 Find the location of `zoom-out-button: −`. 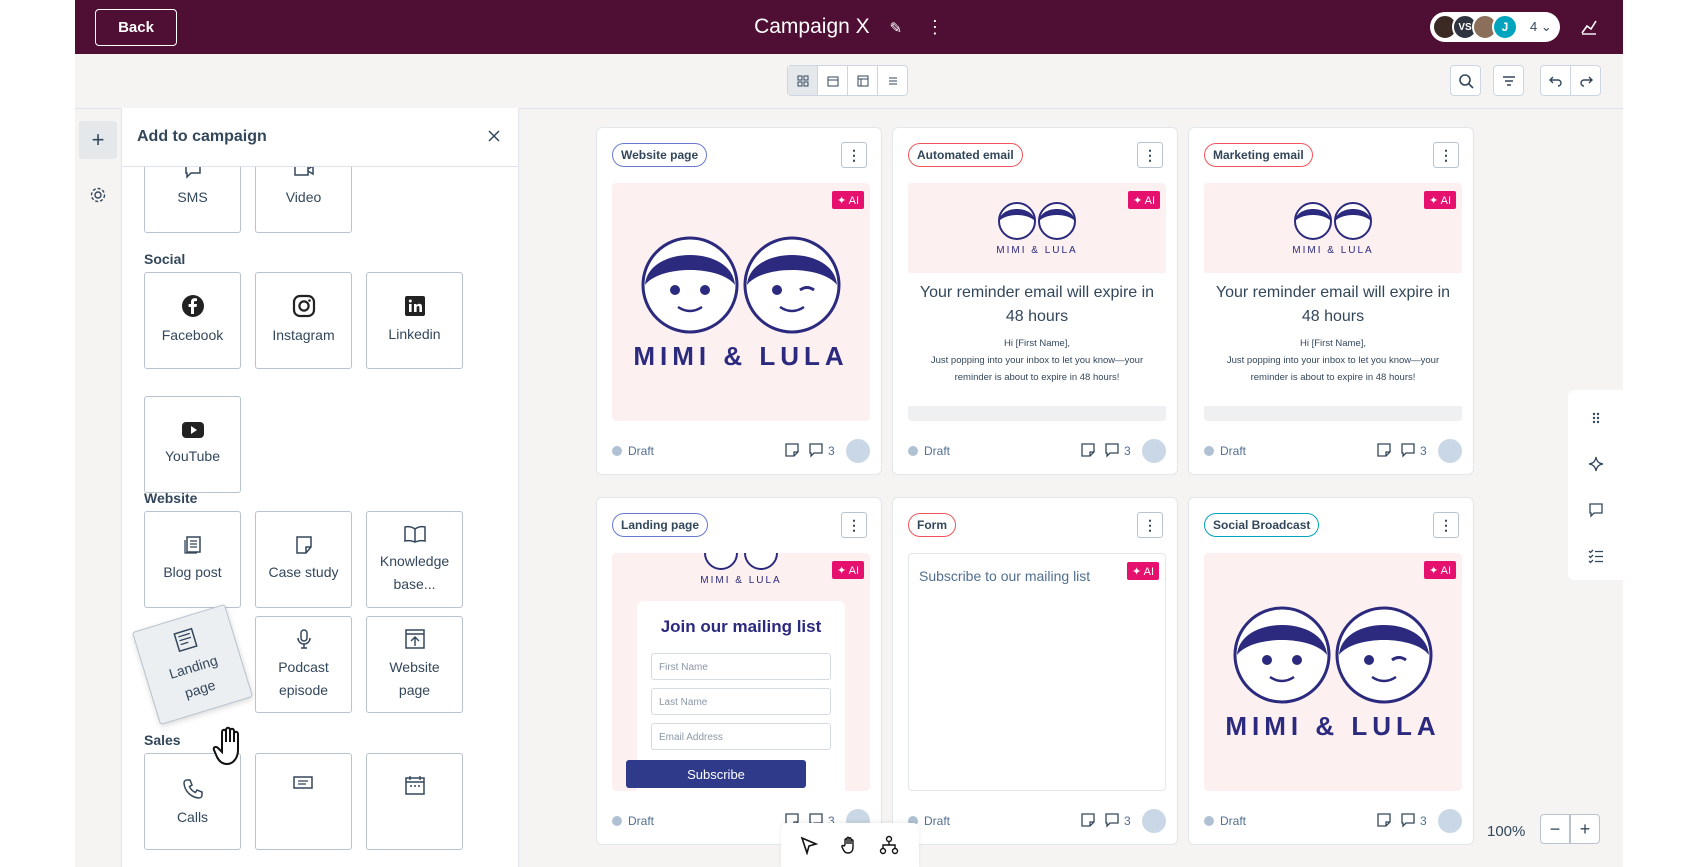

zoom-out-button: − is located at coordinates (1555, 829).